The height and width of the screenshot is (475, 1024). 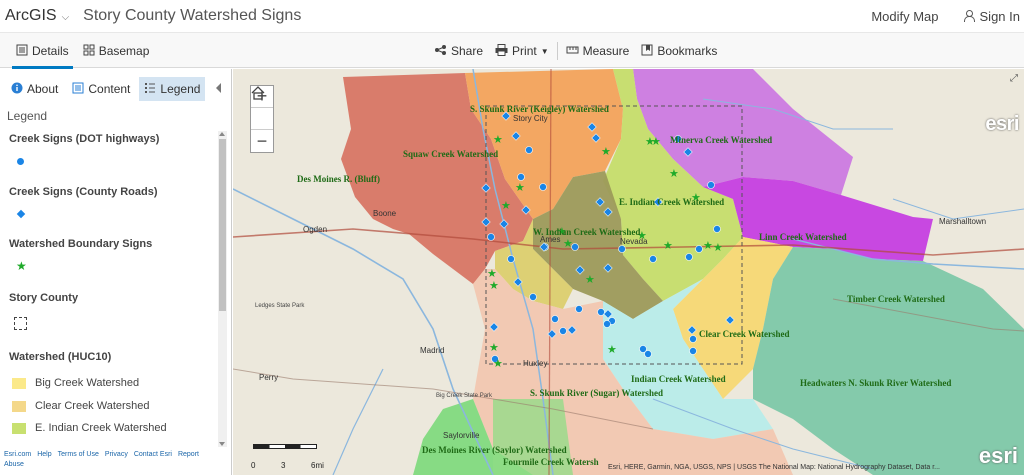 What do you see at coordinates (494, 450) in the screenshot?
I see `map-label: Des Moines River (Saylor) Watershed` at bounding box center [494, 450].